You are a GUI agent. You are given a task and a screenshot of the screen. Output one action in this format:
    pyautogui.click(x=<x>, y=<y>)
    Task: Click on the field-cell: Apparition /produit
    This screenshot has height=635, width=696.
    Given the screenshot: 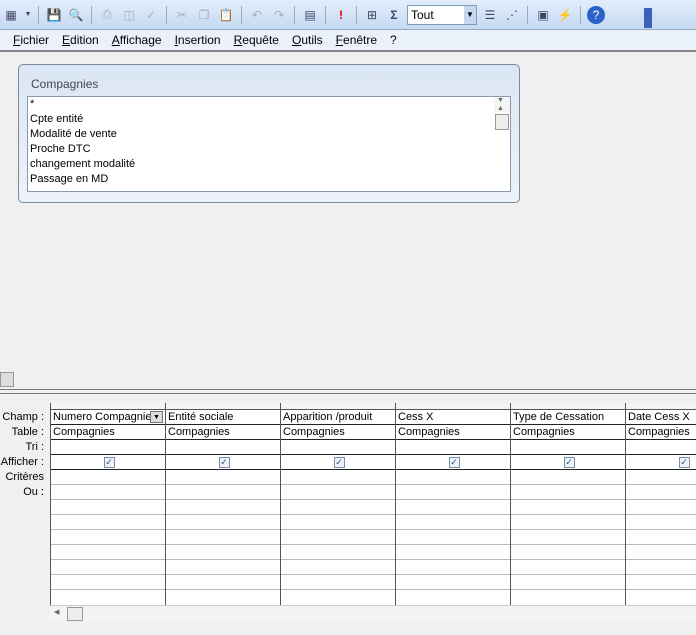 What is the action you would take?
    pyautogui.click(x=338, y=417)
    